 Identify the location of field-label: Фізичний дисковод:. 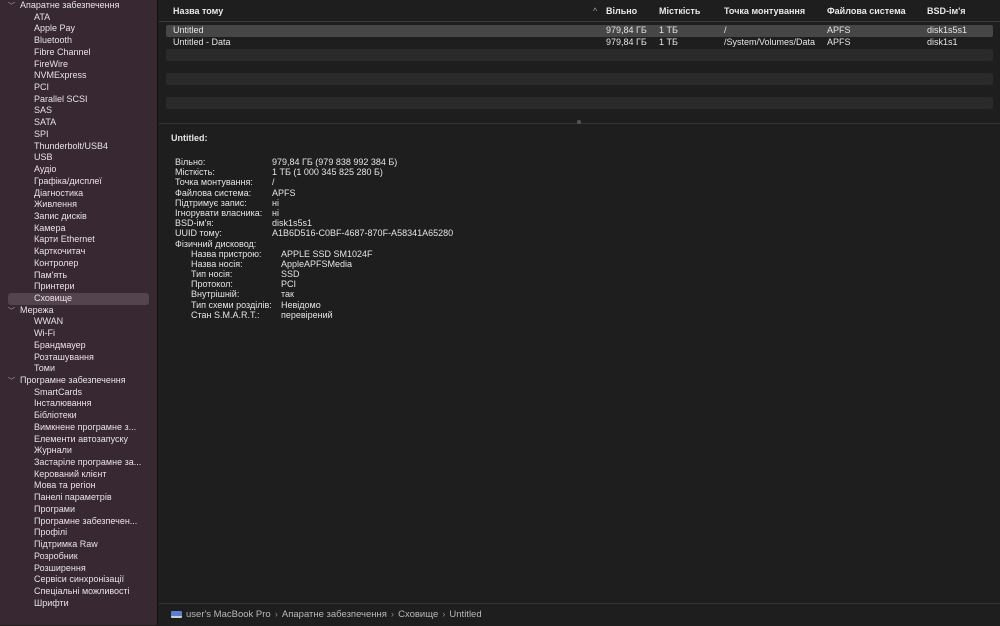
(216, 243).